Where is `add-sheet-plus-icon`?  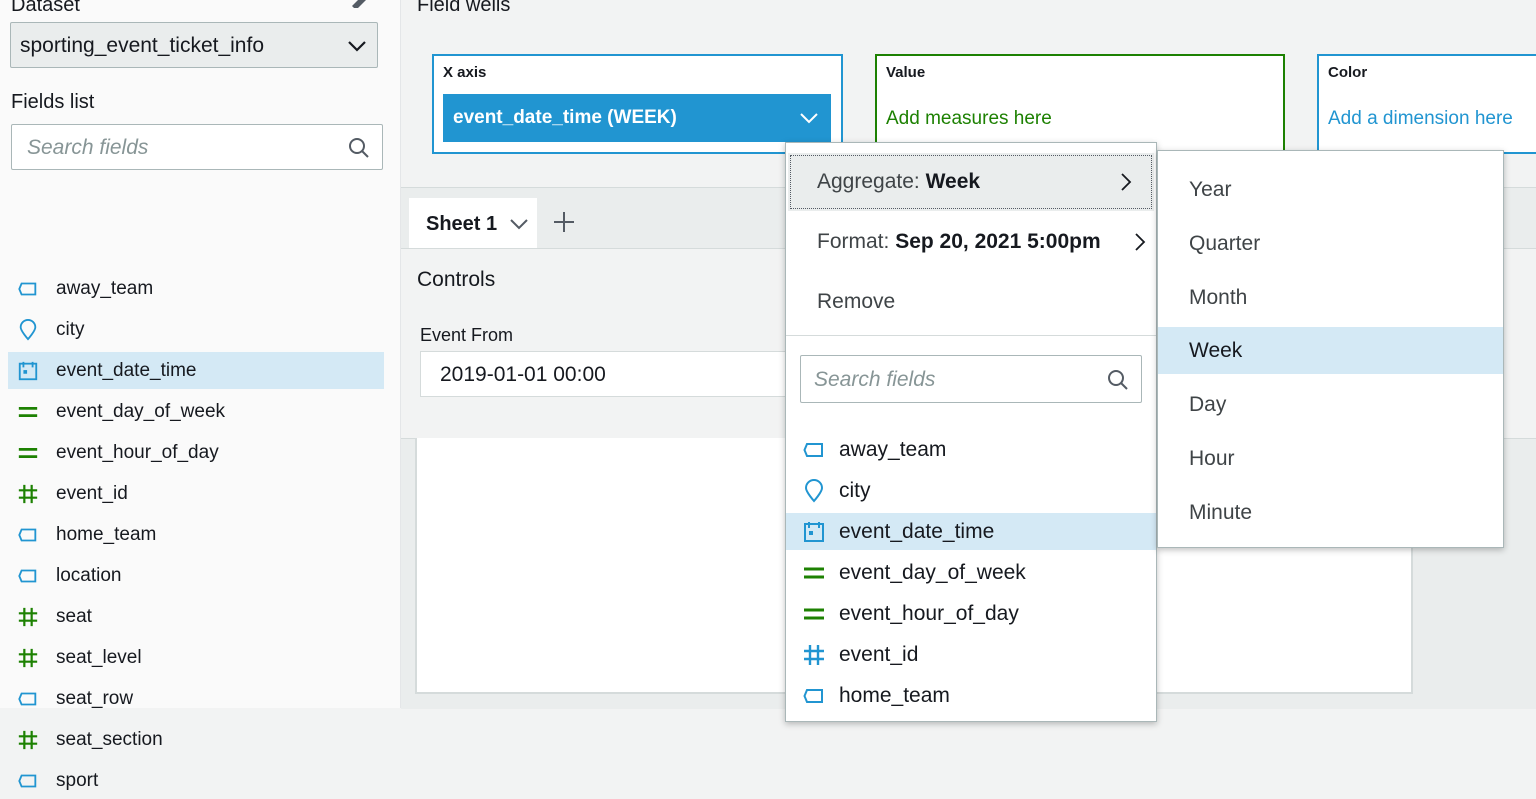 add-sheet-plus-icon is located at coordinates (564, 222).